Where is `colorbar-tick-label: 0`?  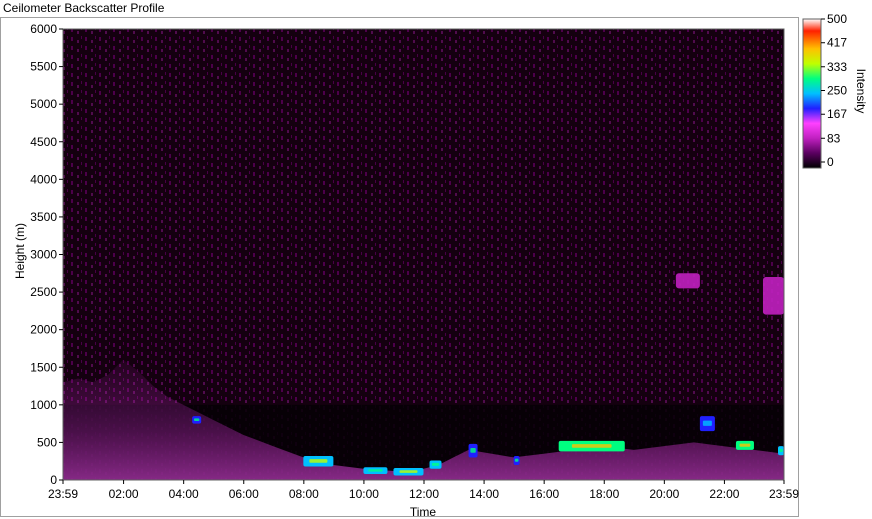
colorbar-tick-label: 0 is located at coordinates (830, 162).